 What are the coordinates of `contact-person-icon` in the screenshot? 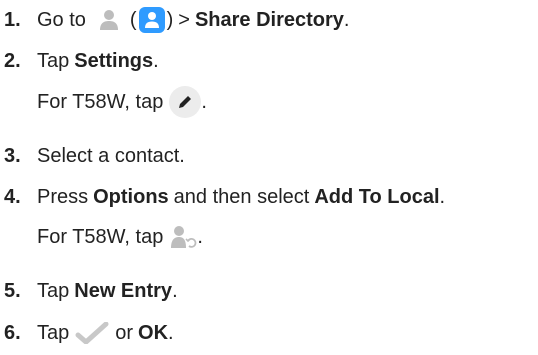 It's located at (109, 20).